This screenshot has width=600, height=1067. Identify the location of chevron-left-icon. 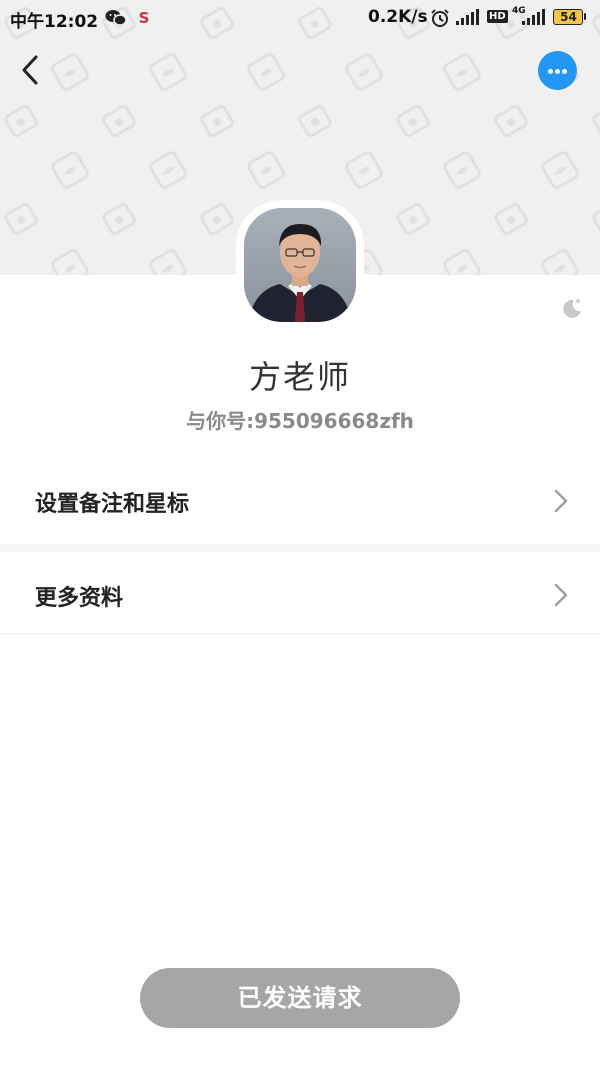
(30, 70).